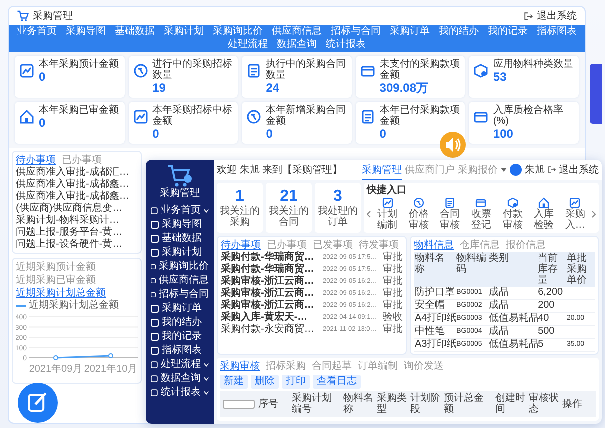 The height and width of the screenshot is (428, 605). I want to click on document-icon, so click(254, 71).